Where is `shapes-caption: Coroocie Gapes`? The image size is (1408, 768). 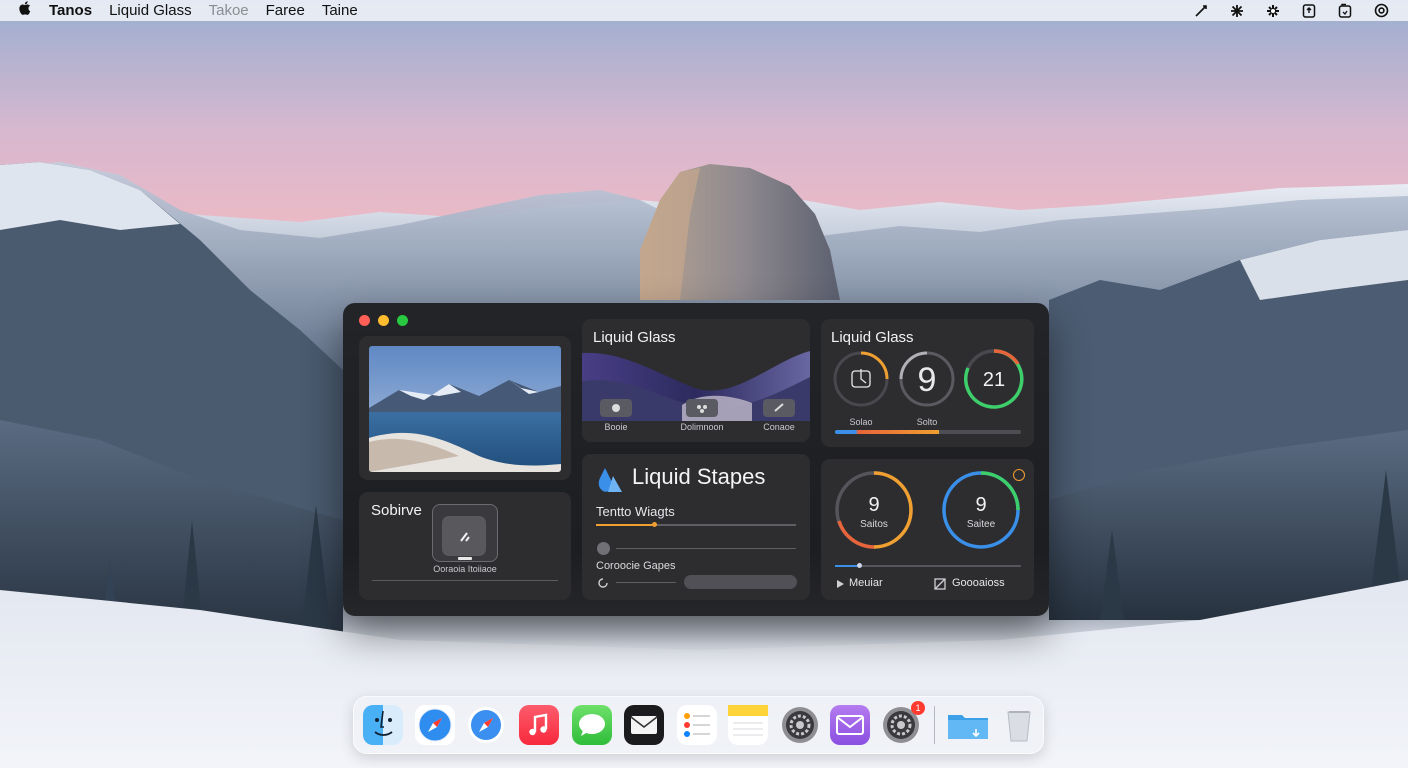 shapes-caption: Coroocie Gapes is located at coordinates (636, 566).